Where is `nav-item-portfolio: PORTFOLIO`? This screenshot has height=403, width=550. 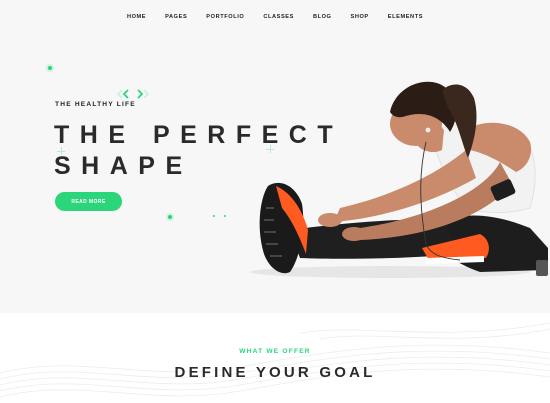 nav-item-portfolio: PORTFOLIO is located at coordinates (225, 17).